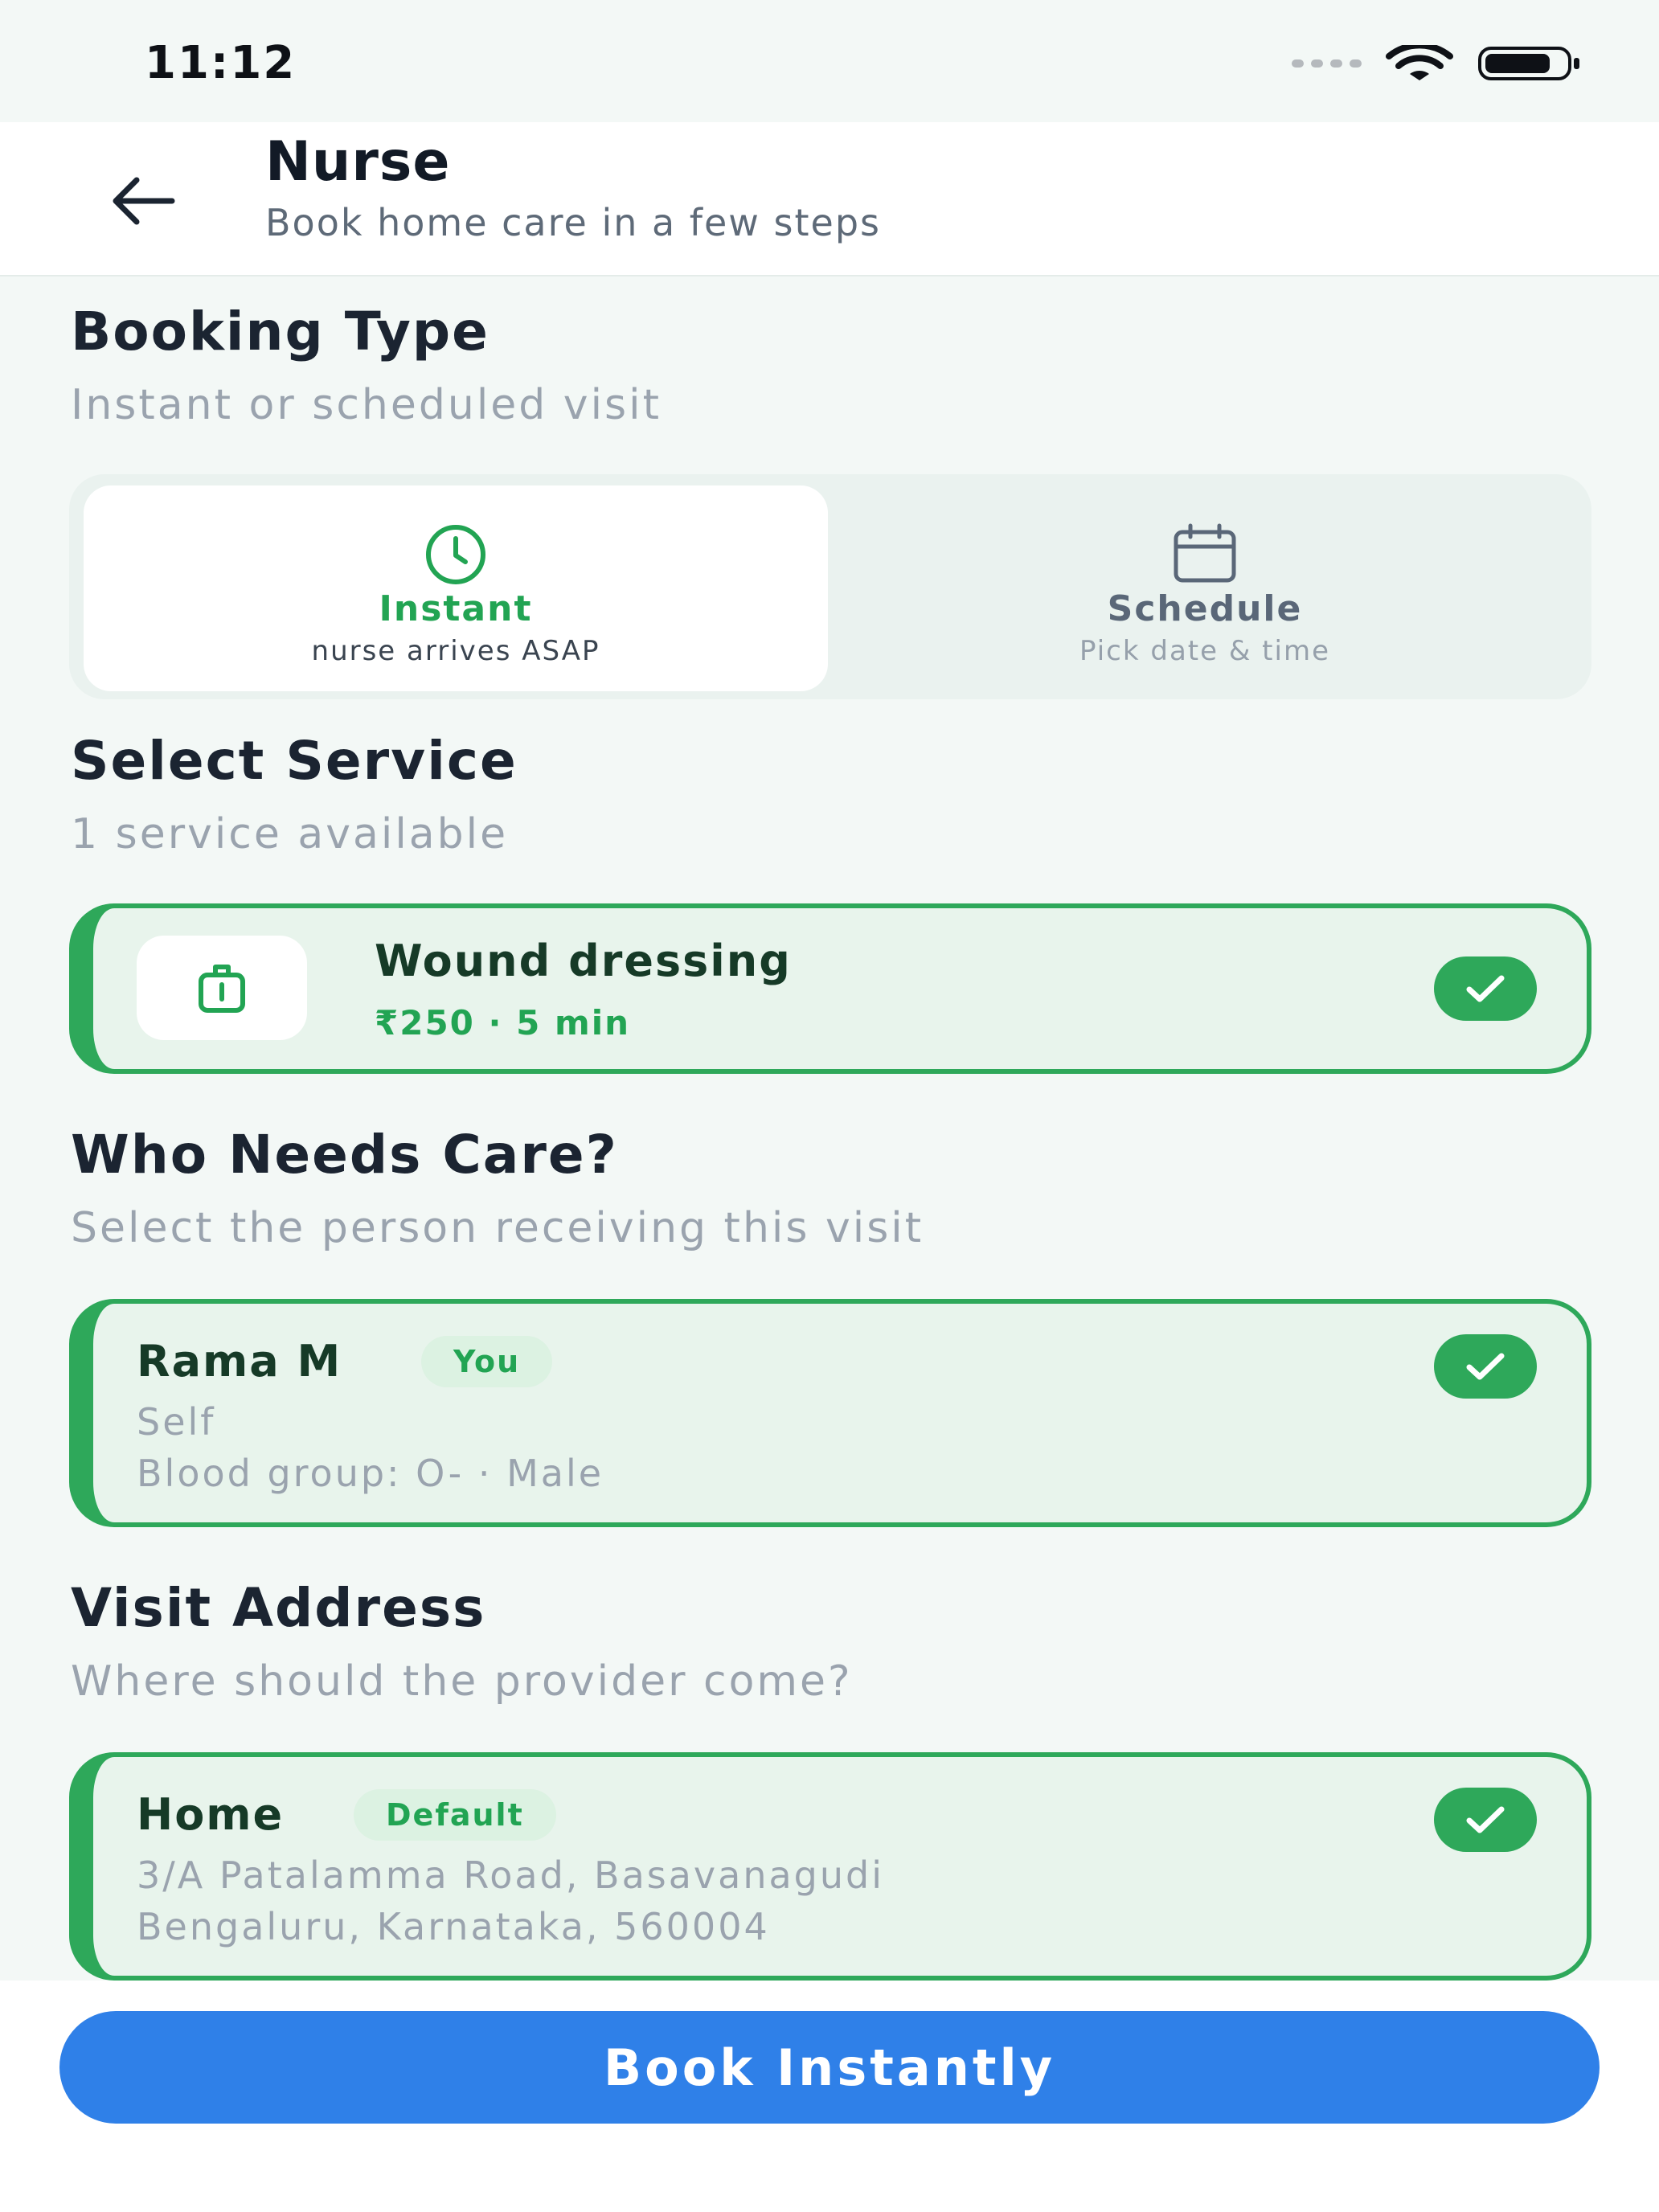 The width and height of the screenshot is (1659, 2212). Describe the element at coordinates (830, 989) in the screenshot. I see `service-card-wound-dressing: Wound dressing ₹250 · 5 min` at that location.